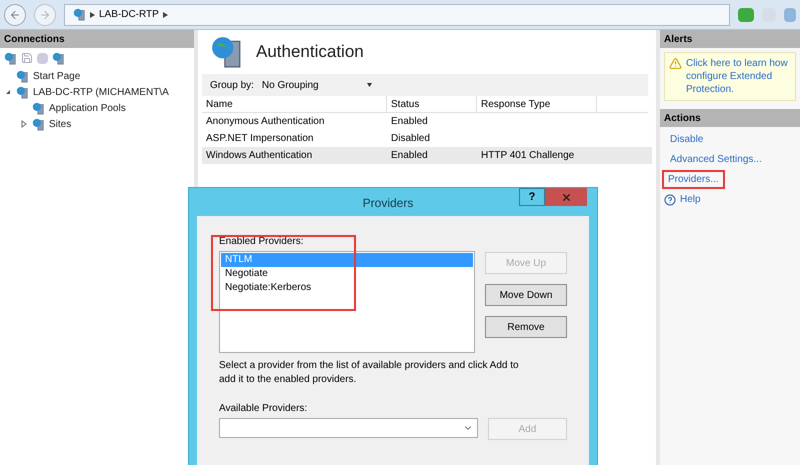 The width and height of the screenshot is (800, 465). I want to click on expanded-arrow-icon, so click(8, 92).